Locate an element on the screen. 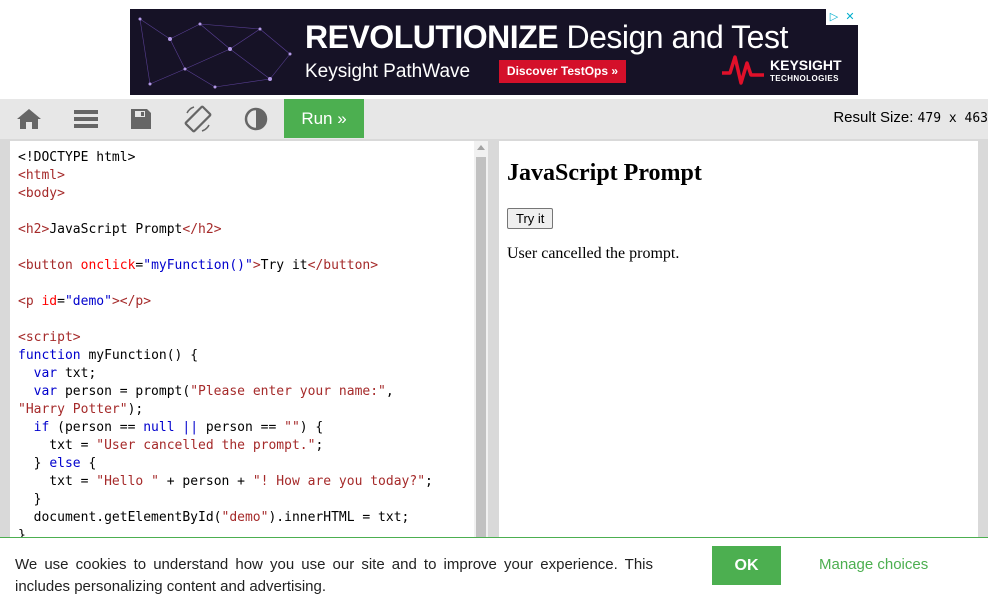 This screenshot has height=612, width=988. rotate-button is located at coordinates (198, 119).